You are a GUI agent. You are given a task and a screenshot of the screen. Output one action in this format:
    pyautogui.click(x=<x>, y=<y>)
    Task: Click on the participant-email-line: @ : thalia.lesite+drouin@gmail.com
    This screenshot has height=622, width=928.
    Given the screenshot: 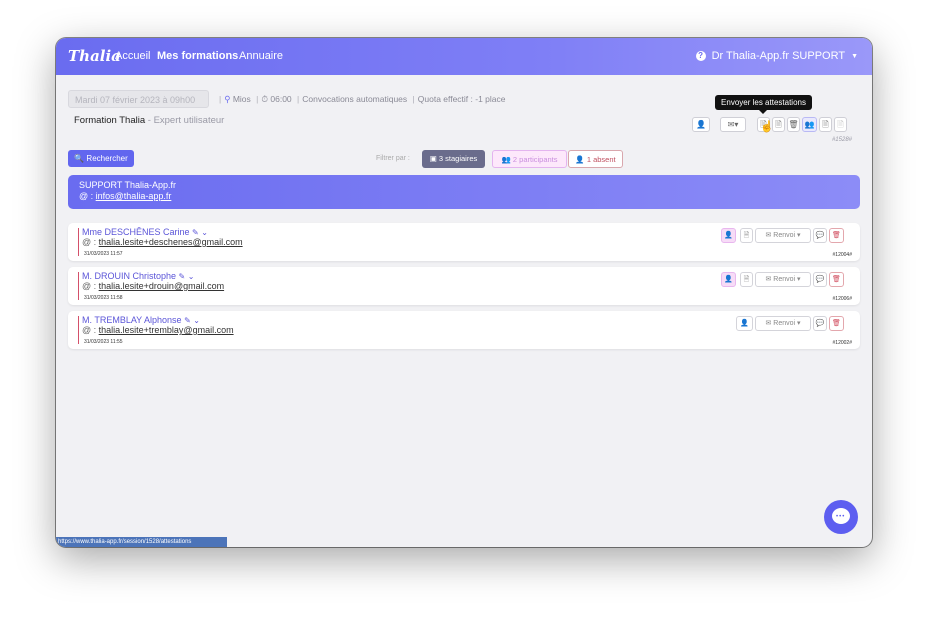 What is the action you would take?
    pyautogui.click(x=153, y=286)
    